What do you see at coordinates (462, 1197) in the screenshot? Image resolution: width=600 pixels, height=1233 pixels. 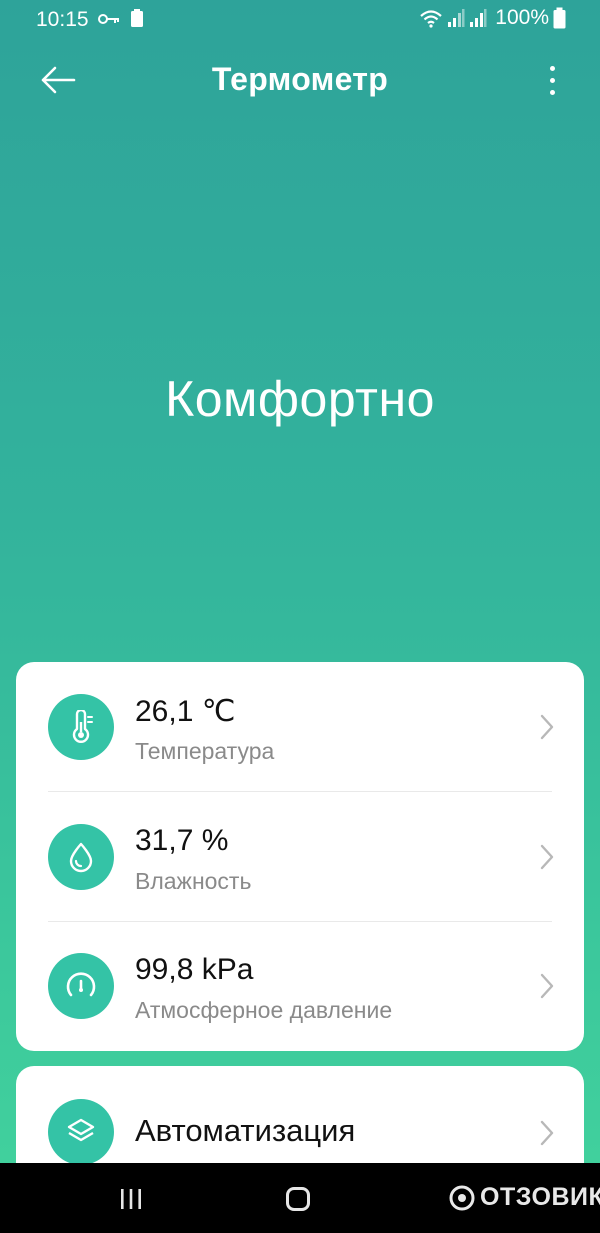 I see `otzovik-logo-icon` at bounding box center [462, 1197].